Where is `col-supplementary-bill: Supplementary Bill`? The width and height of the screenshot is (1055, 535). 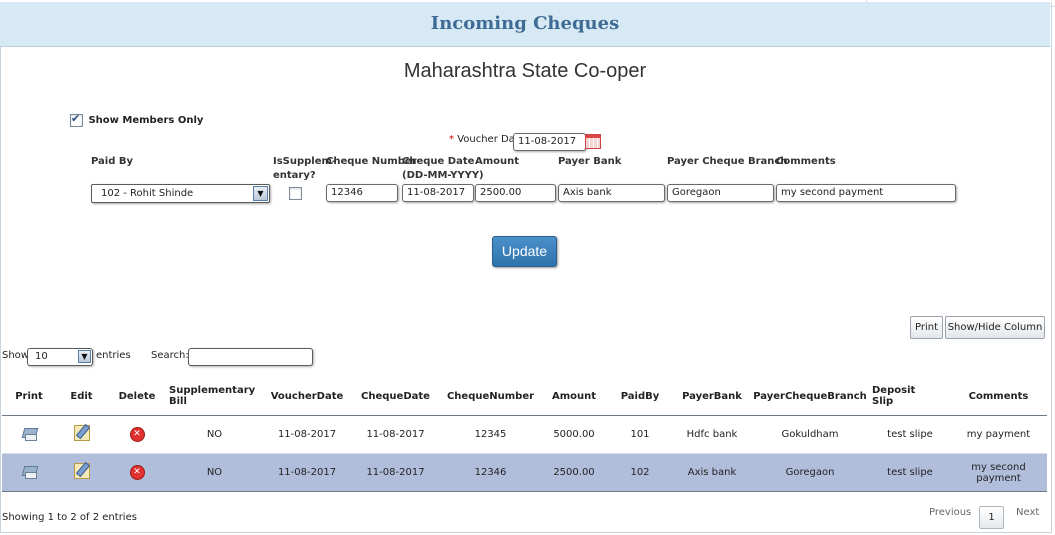 col-supplementary-bill: Supplementary Bill is located at coordinates (214, 396).